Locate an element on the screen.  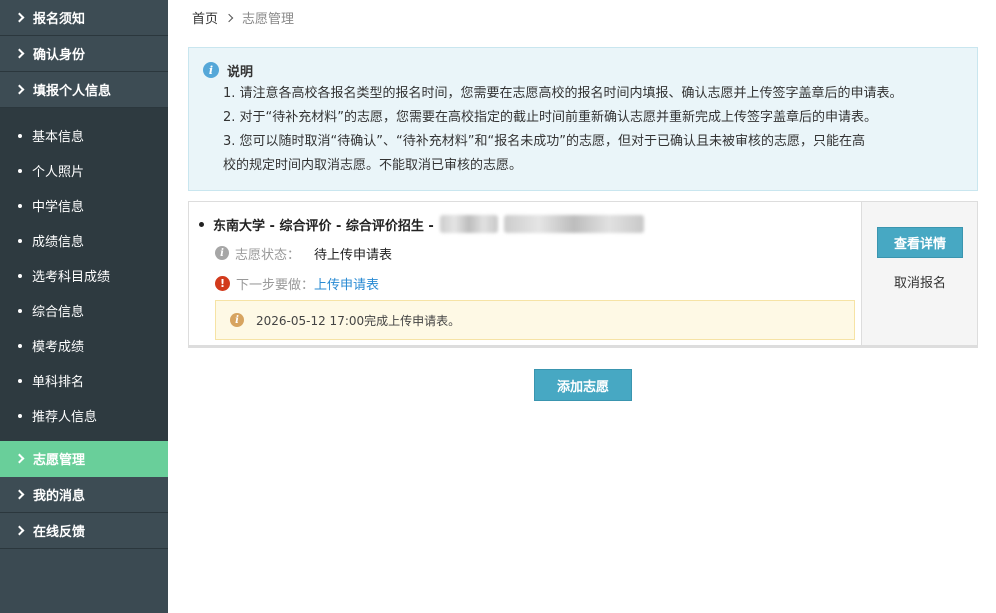
exclamation-icon: ! is located at coordinates (222, 283).